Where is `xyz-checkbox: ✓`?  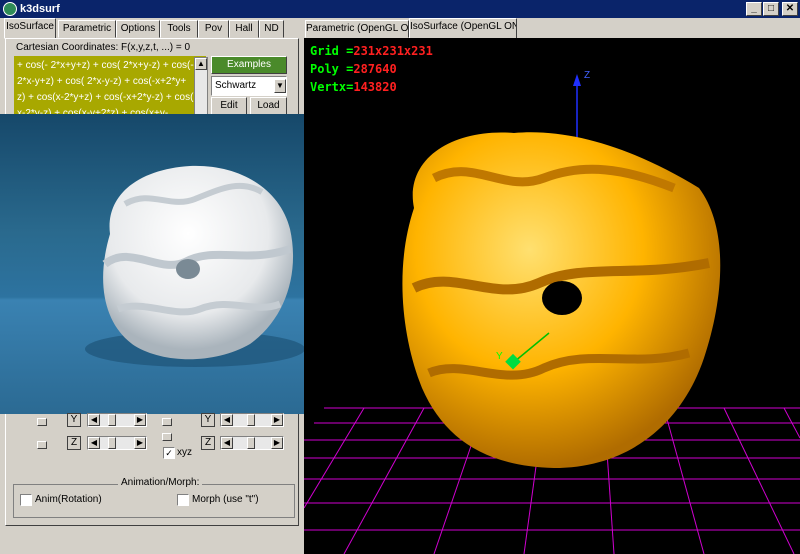
xyz-checkbox: ✓ is located at coordinates (169, 453).